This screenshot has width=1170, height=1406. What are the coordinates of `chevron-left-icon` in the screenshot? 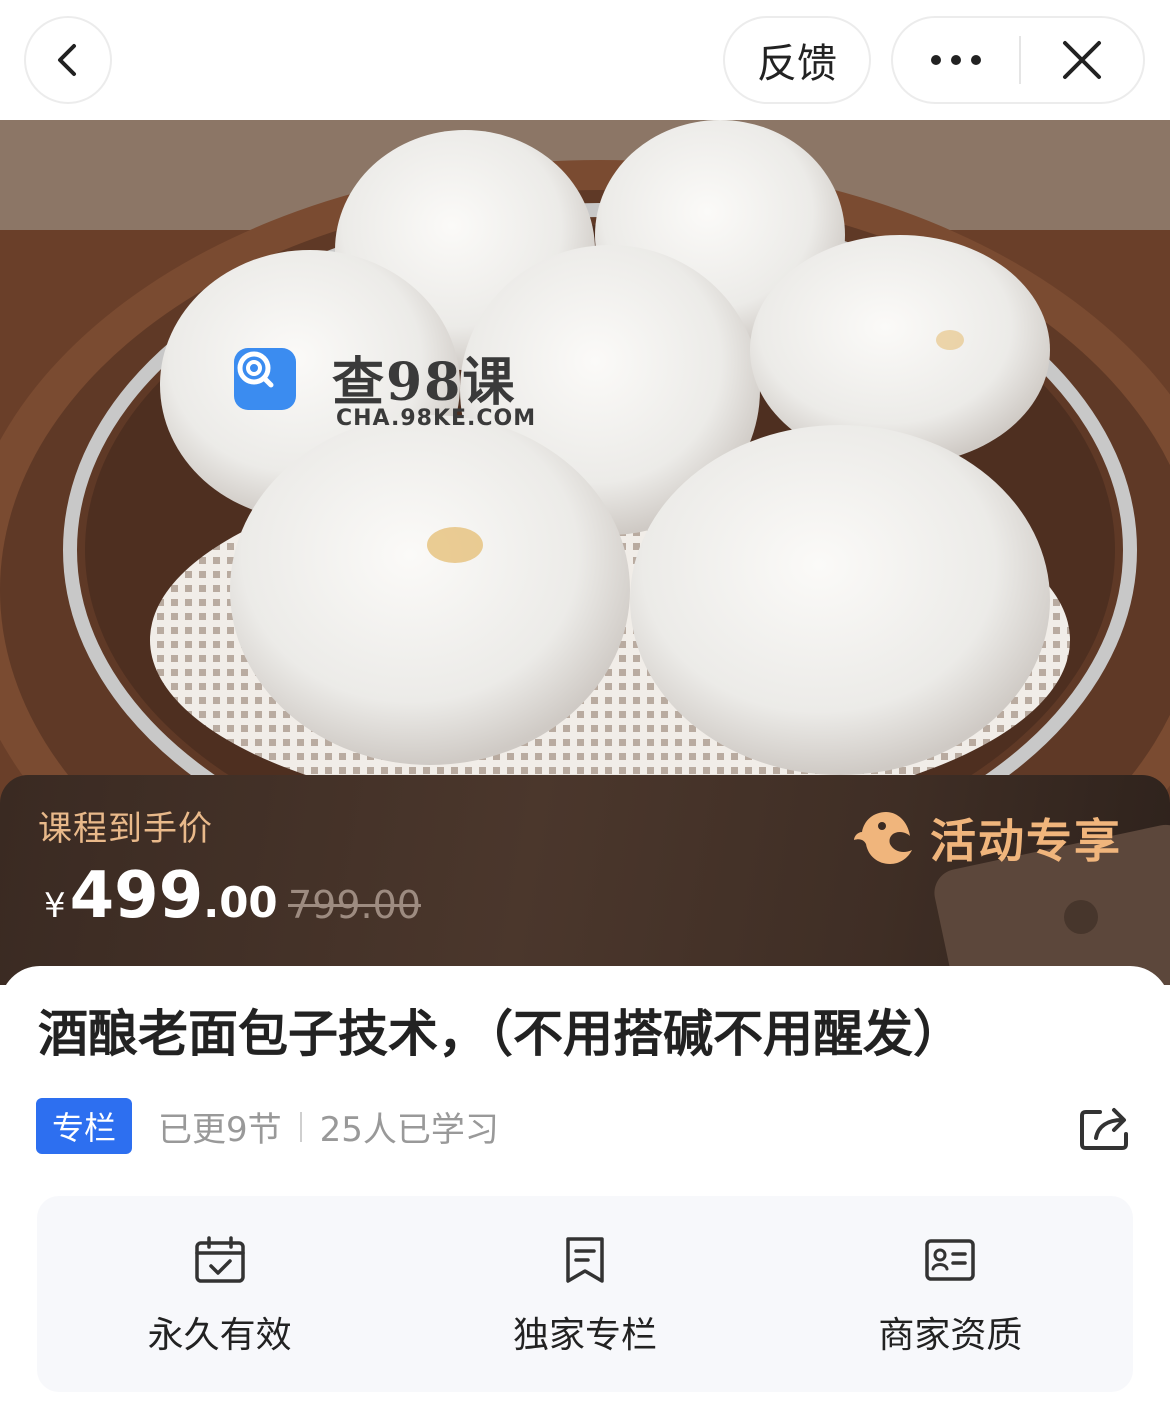 It's located at (67, 60).